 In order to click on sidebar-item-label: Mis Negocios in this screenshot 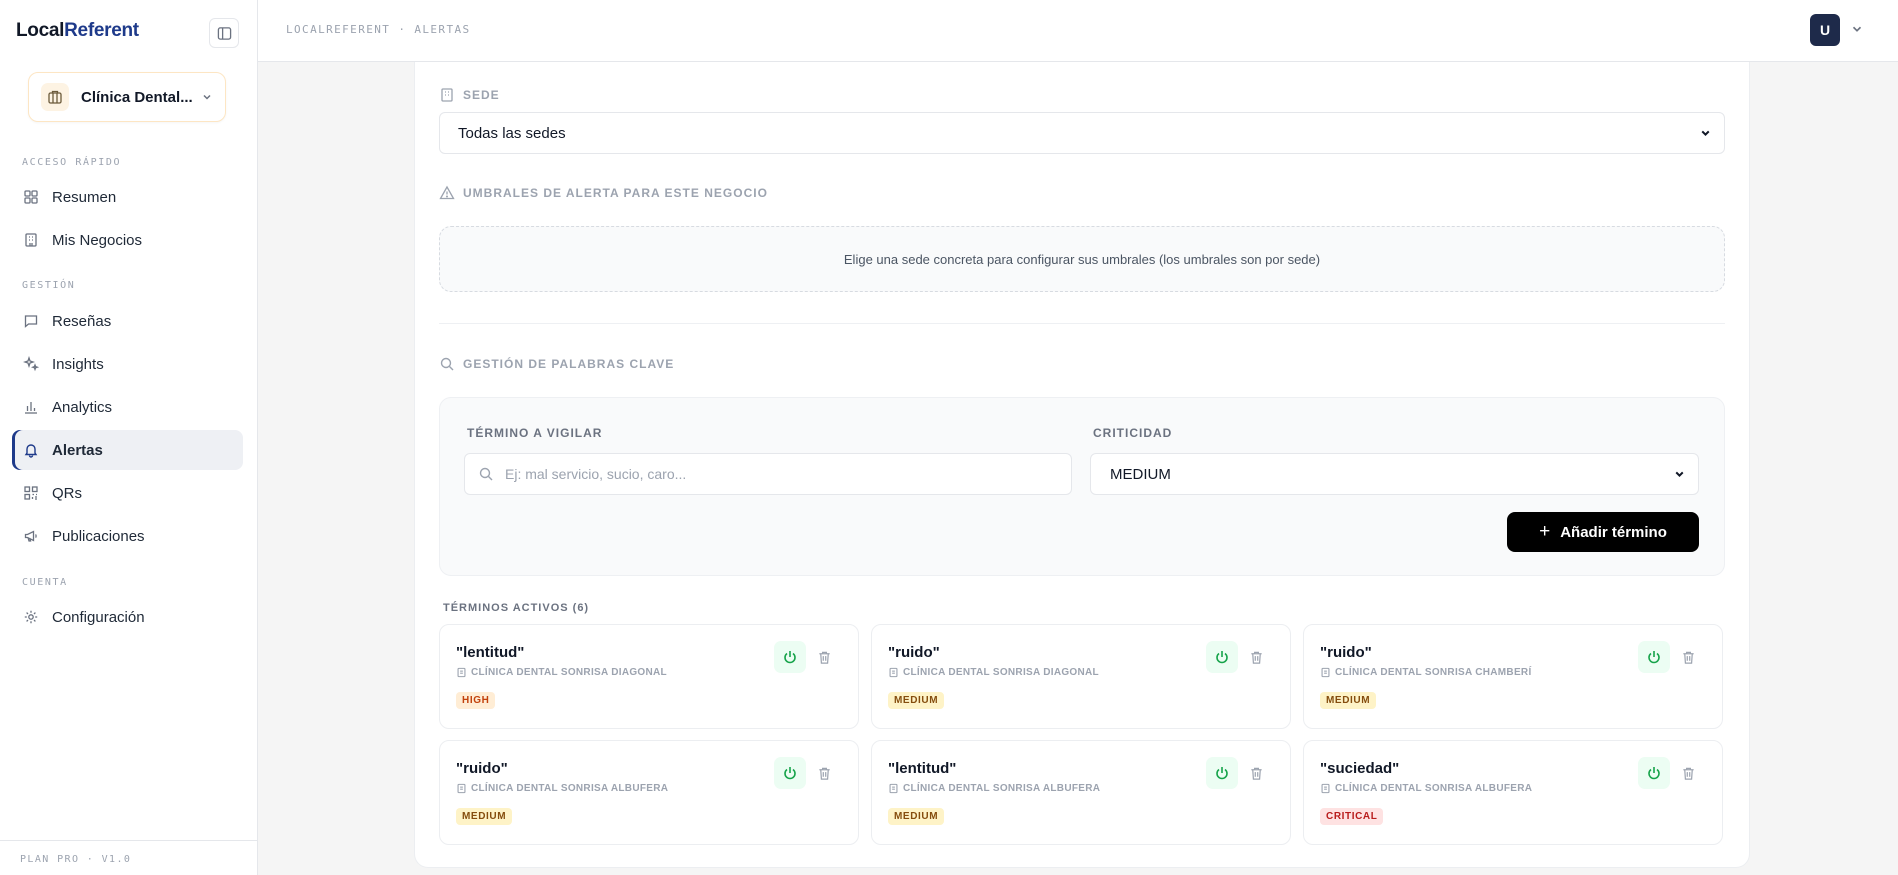, I will do `click(97, 240)`.